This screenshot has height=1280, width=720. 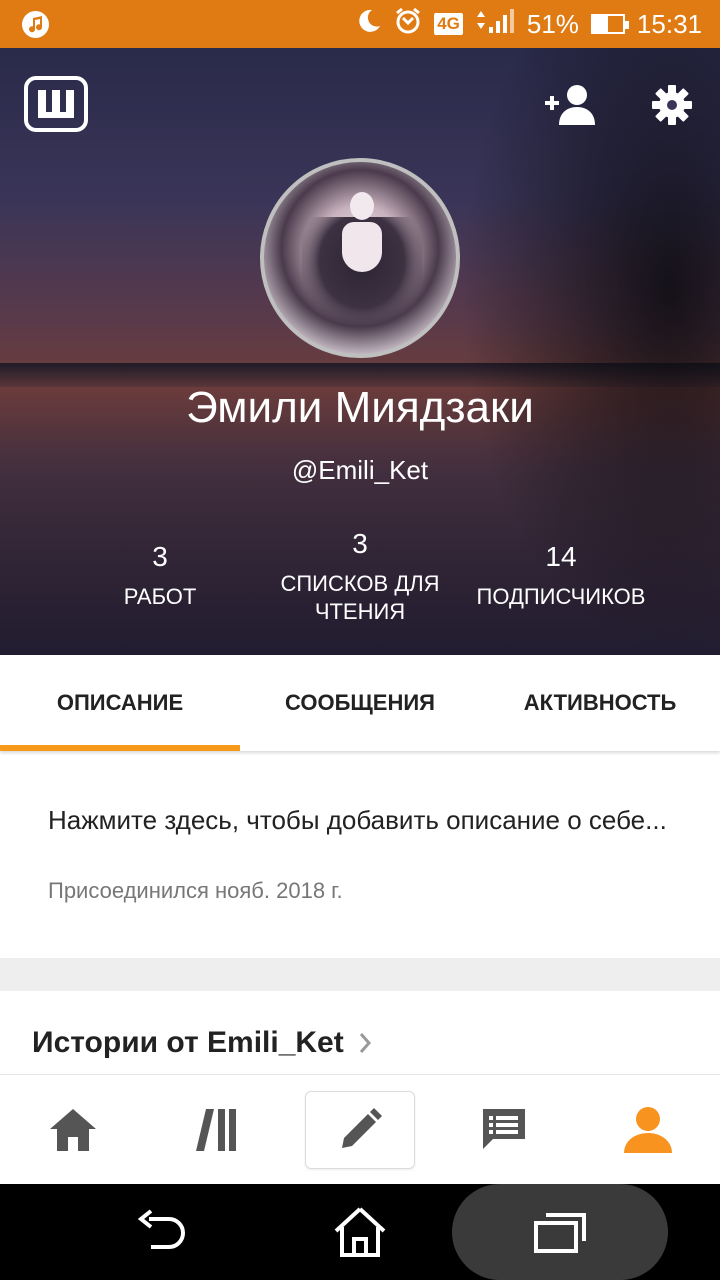 I want to click on stat-works-label: РАБОТ, so click(x=160, y=596).